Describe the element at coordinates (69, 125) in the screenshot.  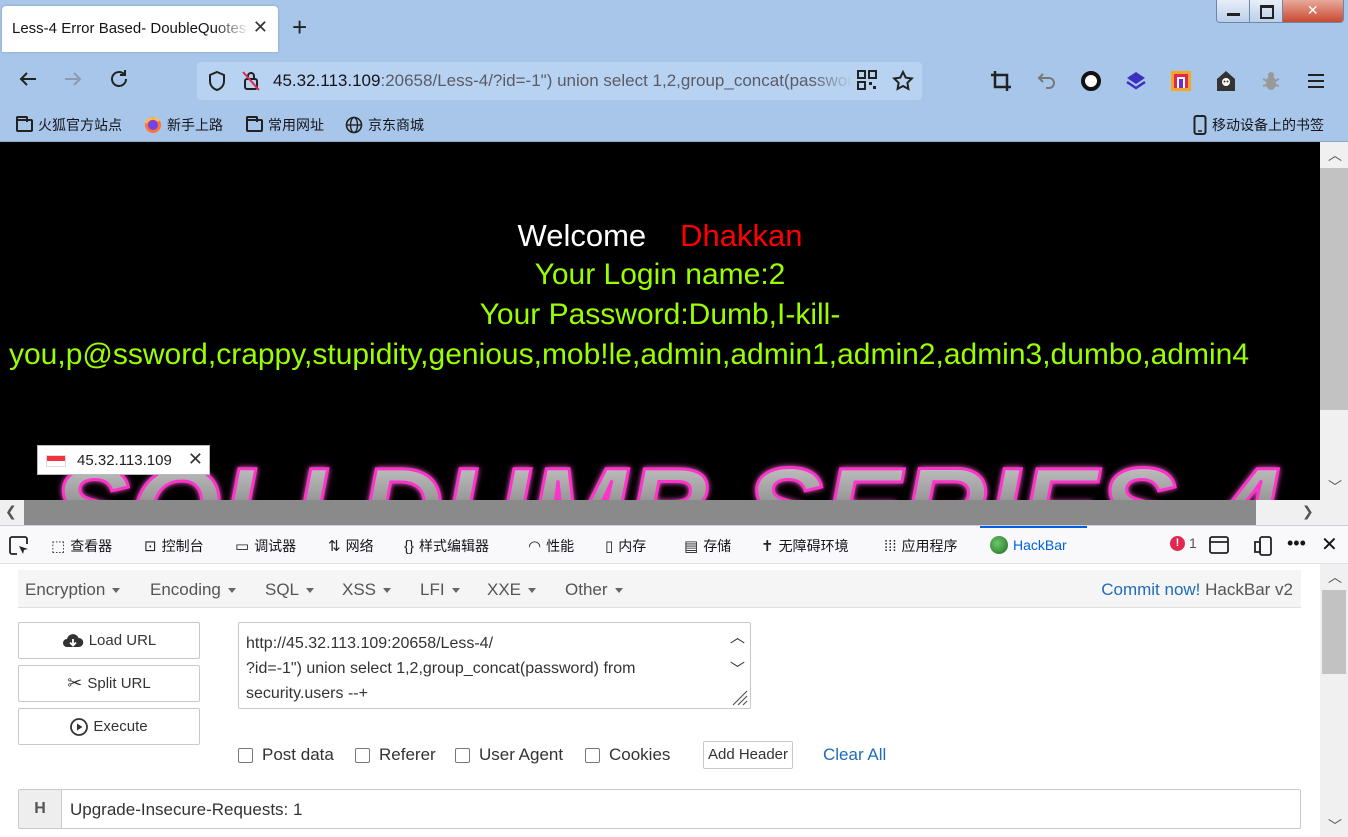
I see `bookmark-item: 火狐官方站点` at that location.